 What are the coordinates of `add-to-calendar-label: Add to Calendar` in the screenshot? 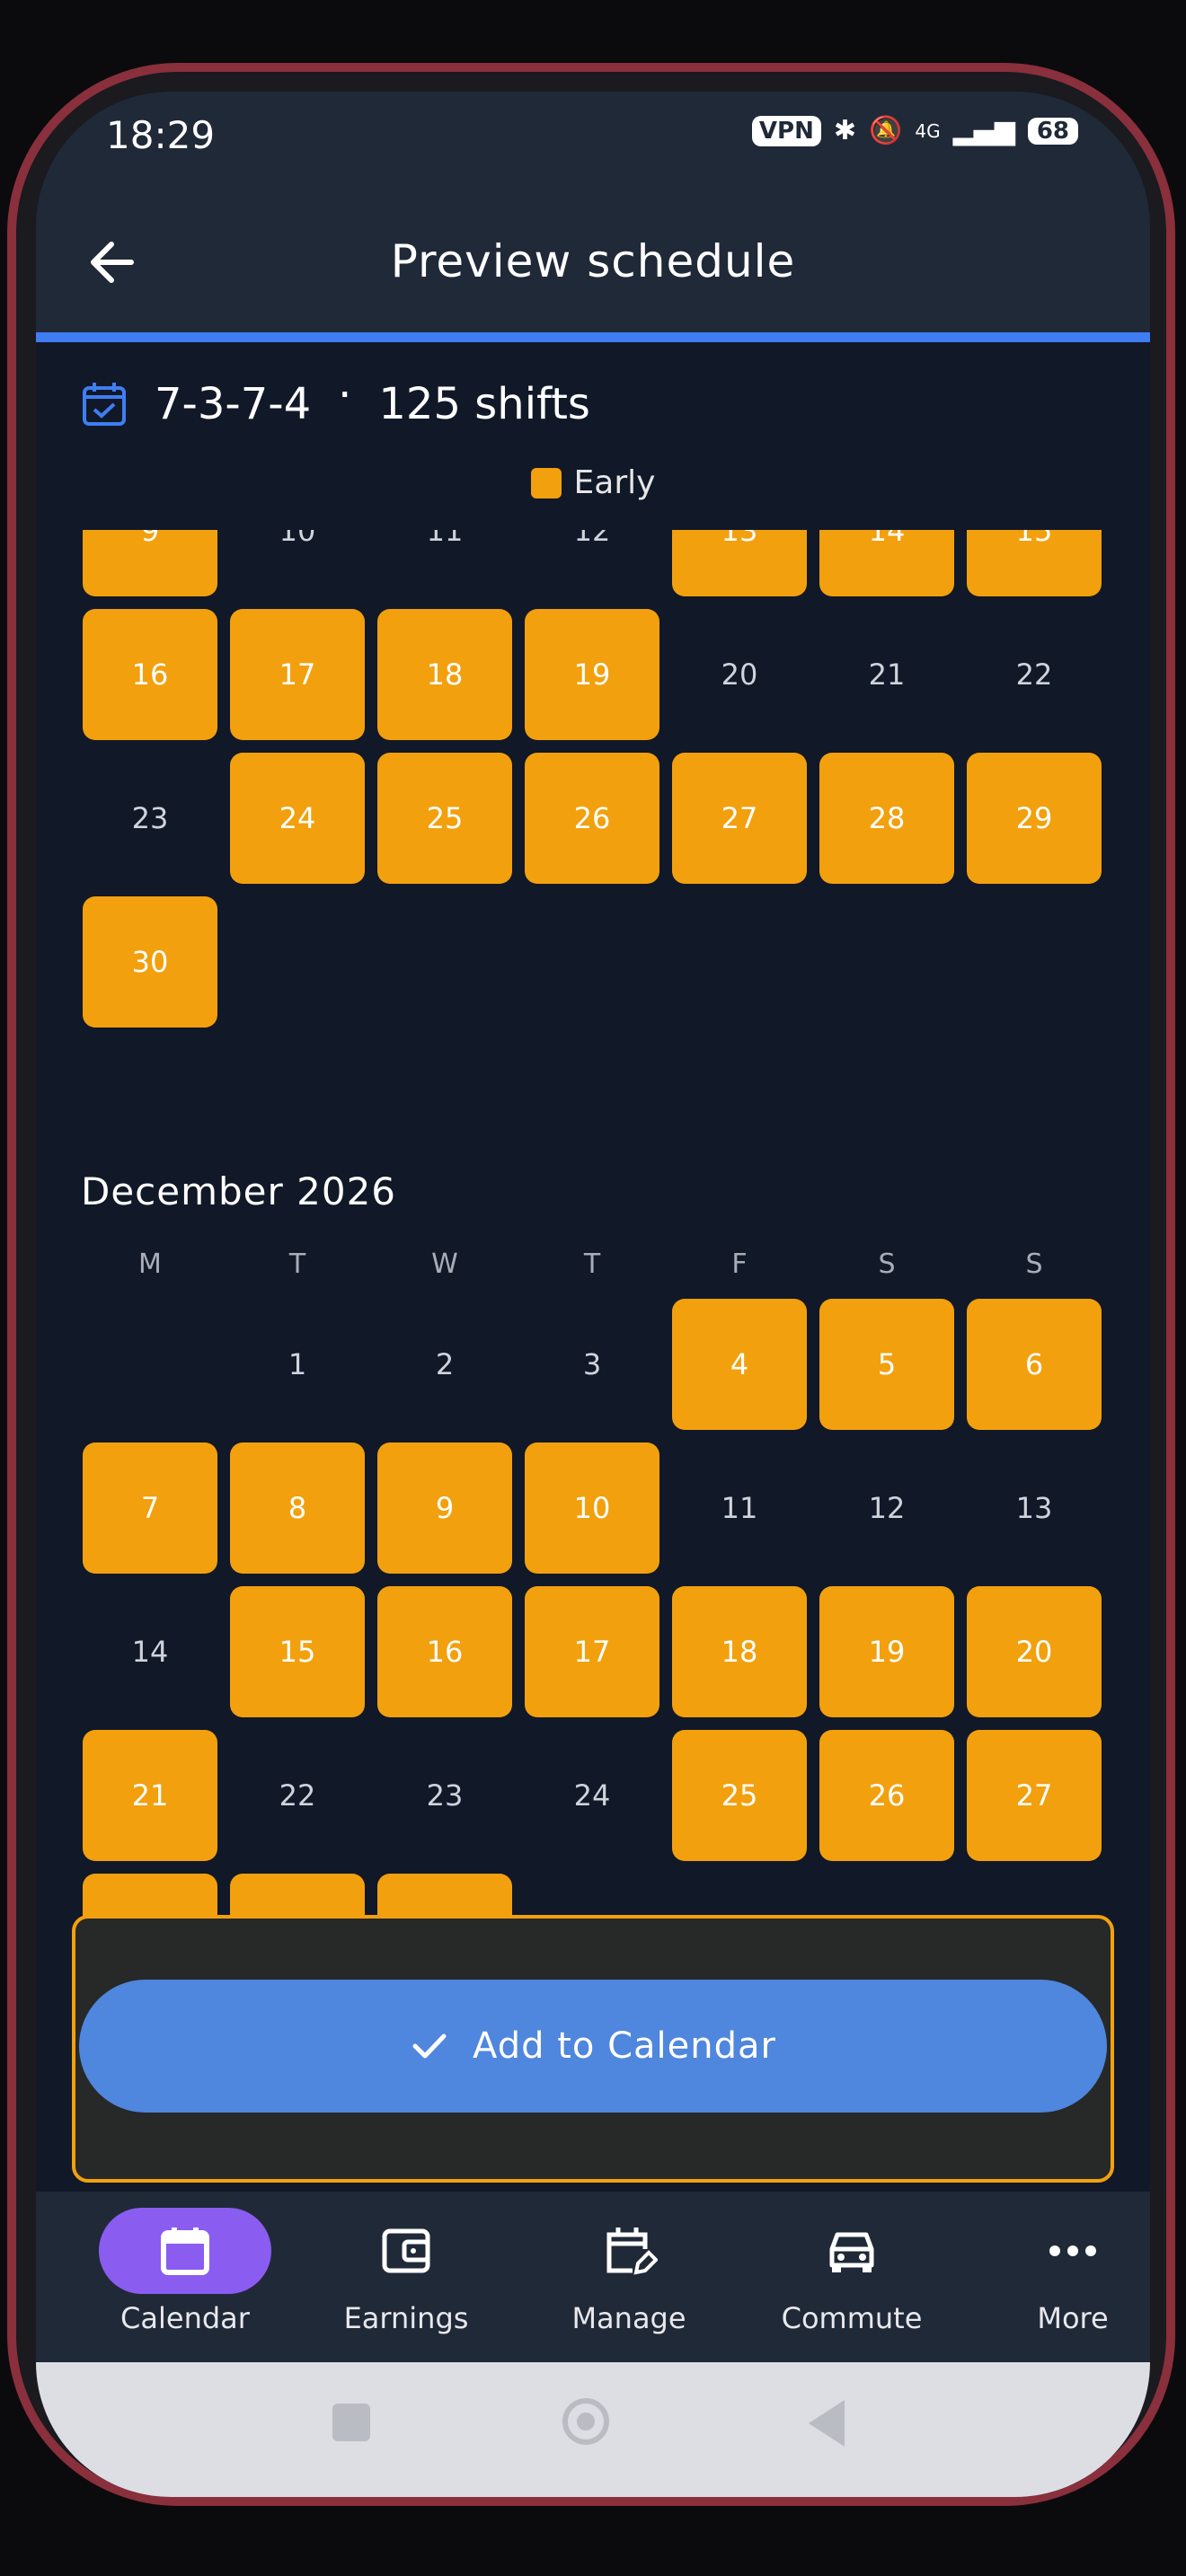 It's located at (624, 2046).